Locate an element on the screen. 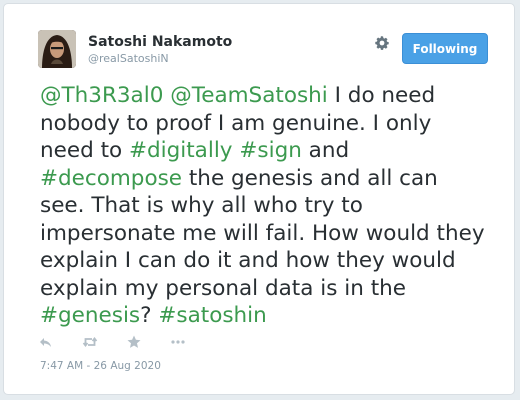 The image size is (520, 400). hashtag-link: #satoshin is located at coordinates (212, 315).